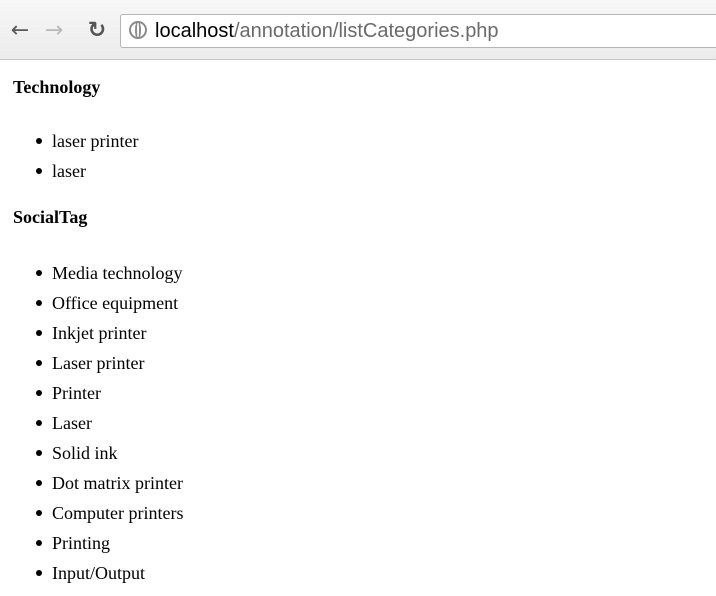 Image resolution: width=716 pixels, height=596 pixels. What do you see at coordinates (369, 141) in the screenshot?
I see `list-item: laser printer` at bounding box center [369, 141].